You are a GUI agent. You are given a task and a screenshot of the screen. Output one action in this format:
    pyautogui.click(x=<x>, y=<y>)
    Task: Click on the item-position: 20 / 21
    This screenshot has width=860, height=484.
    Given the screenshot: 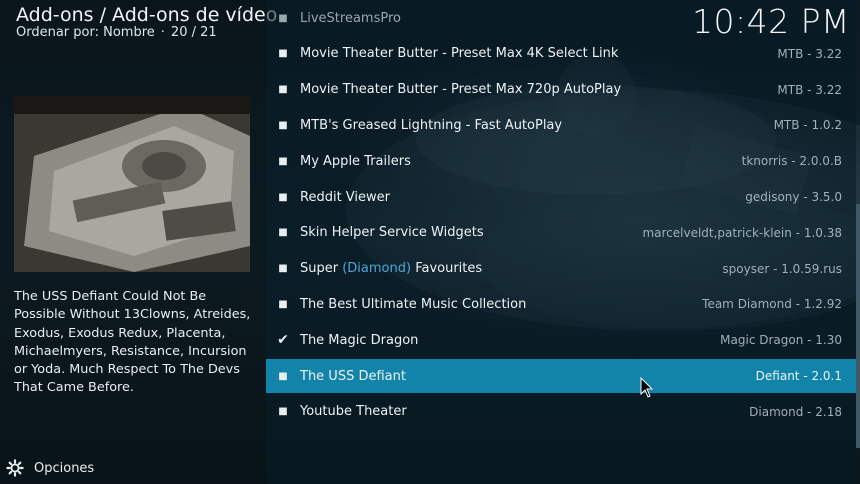 What is the action you would take?
    pyautogui.click(x=193, y=32)
    